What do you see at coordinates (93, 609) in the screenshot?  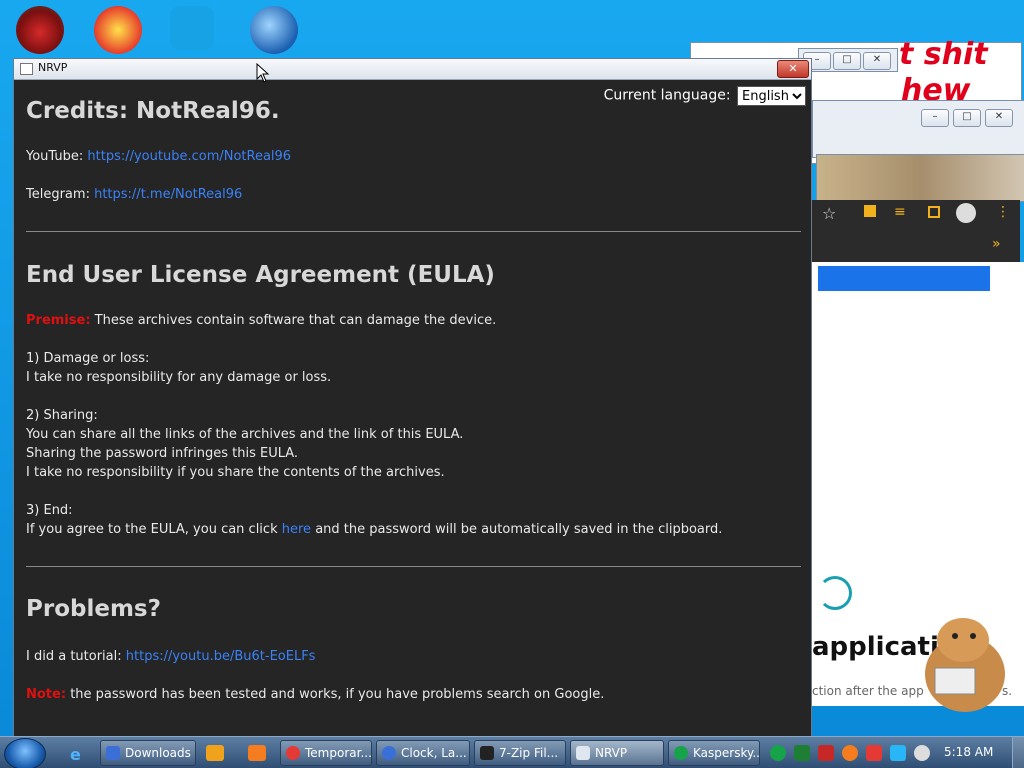 I see `problems-heading: Problems?` at bounding box center [93, 609].